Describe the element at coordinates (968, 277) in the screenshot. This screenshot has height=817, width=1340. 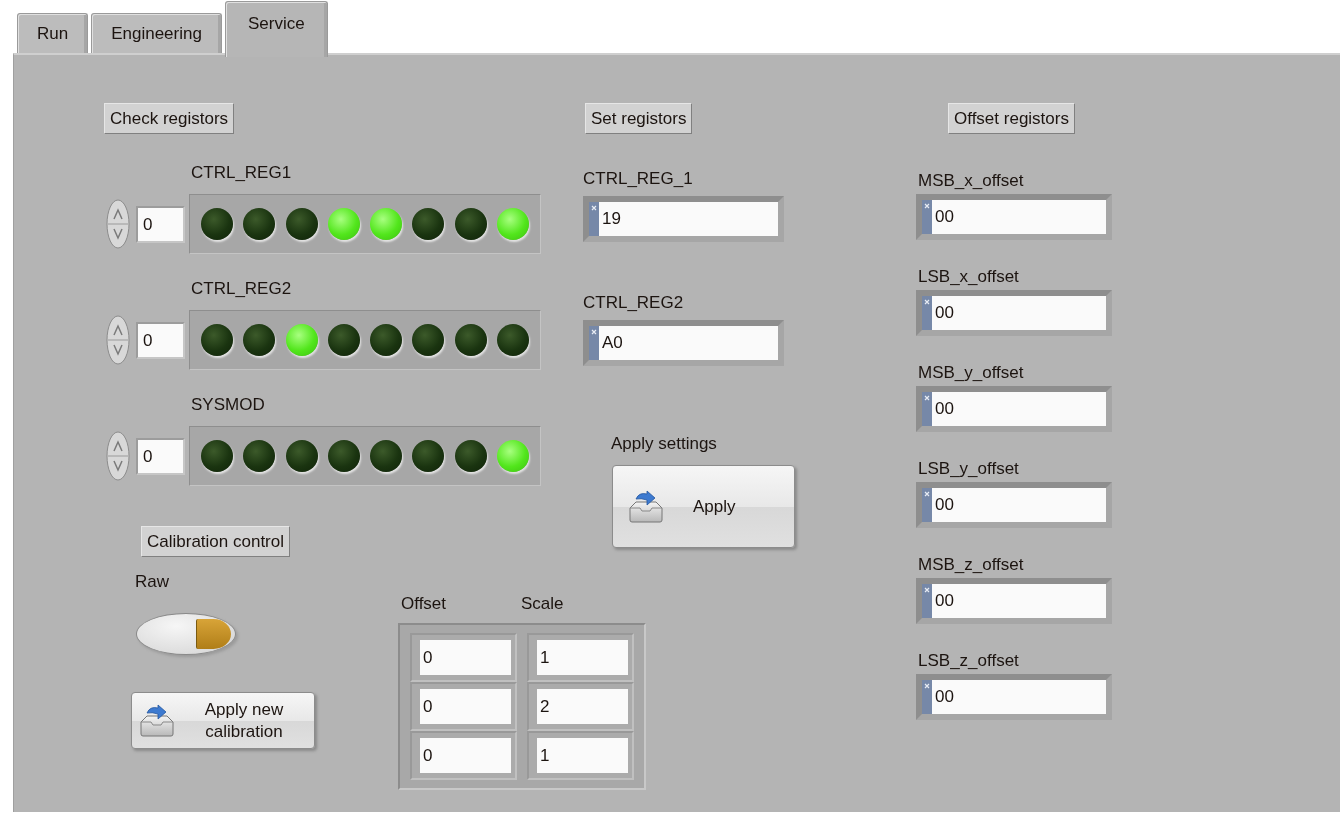
I see `field-label: LSB_x_offset` at that location.